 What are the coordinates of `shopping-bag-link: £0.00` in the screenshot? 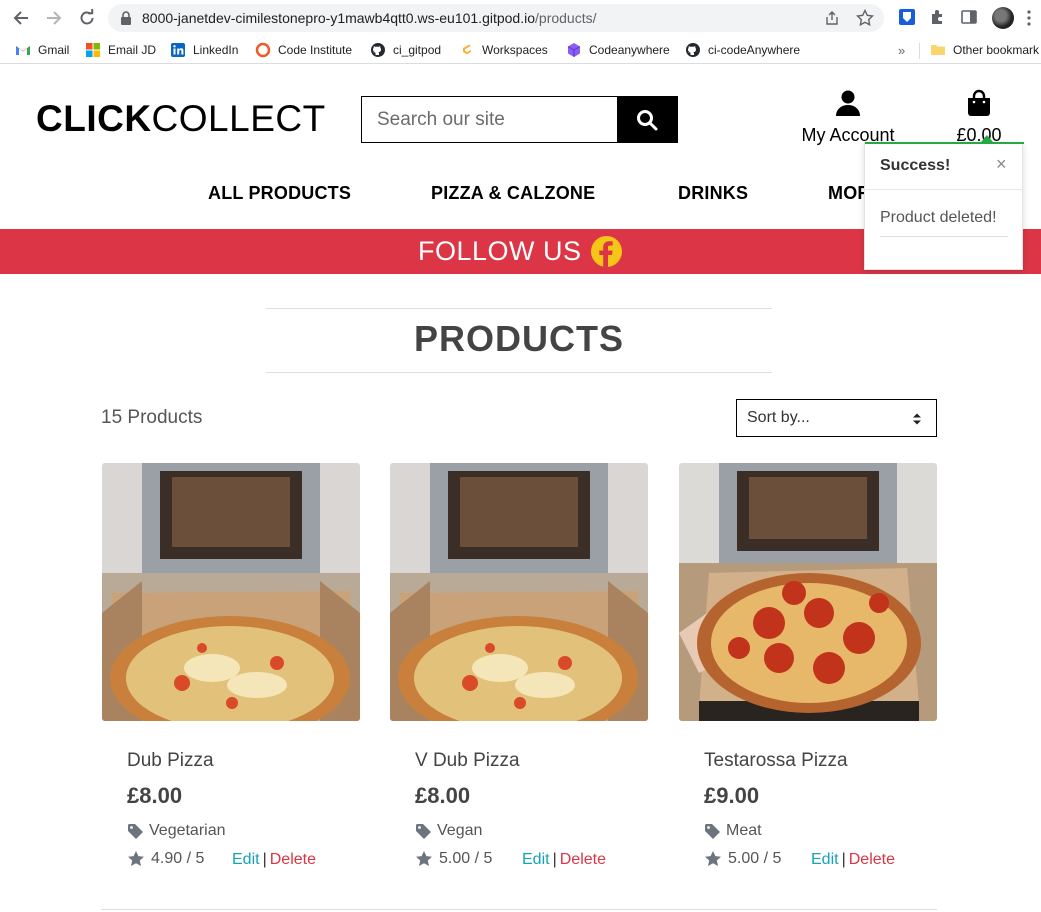 It's located at (979, 117).